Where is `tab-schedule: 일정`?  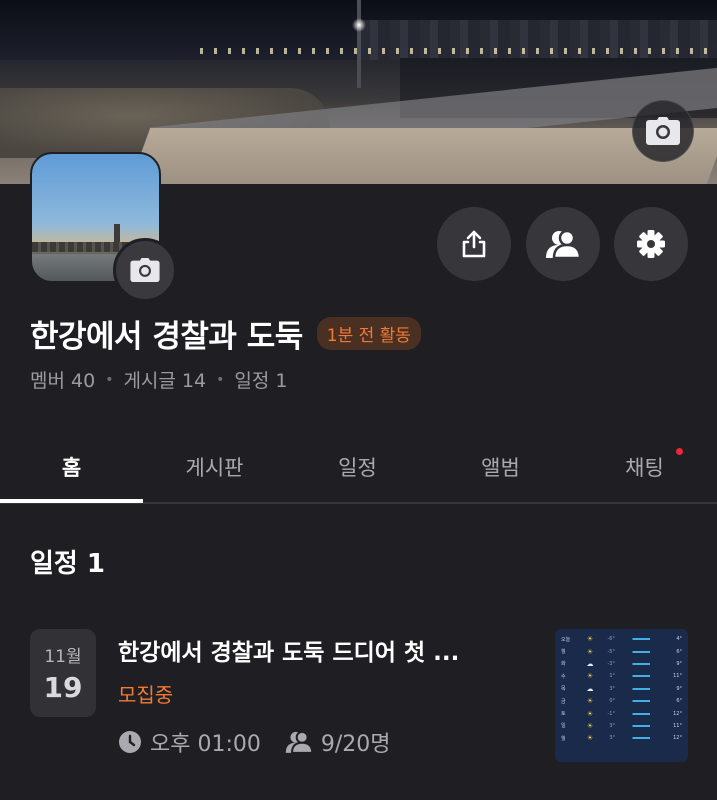
tab-schedule: 일정 is located at coordinates (357, 467).